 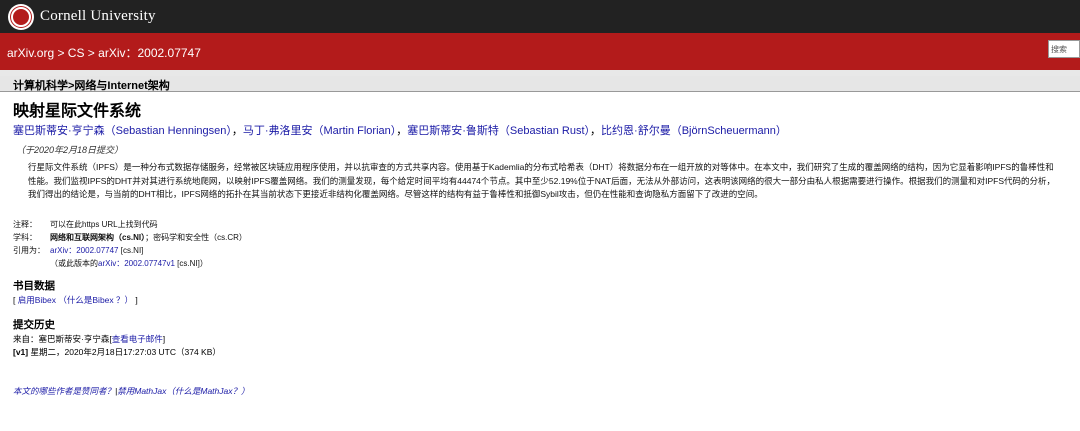 I want to click on bibex-open: [, so click(x=14, y=300).